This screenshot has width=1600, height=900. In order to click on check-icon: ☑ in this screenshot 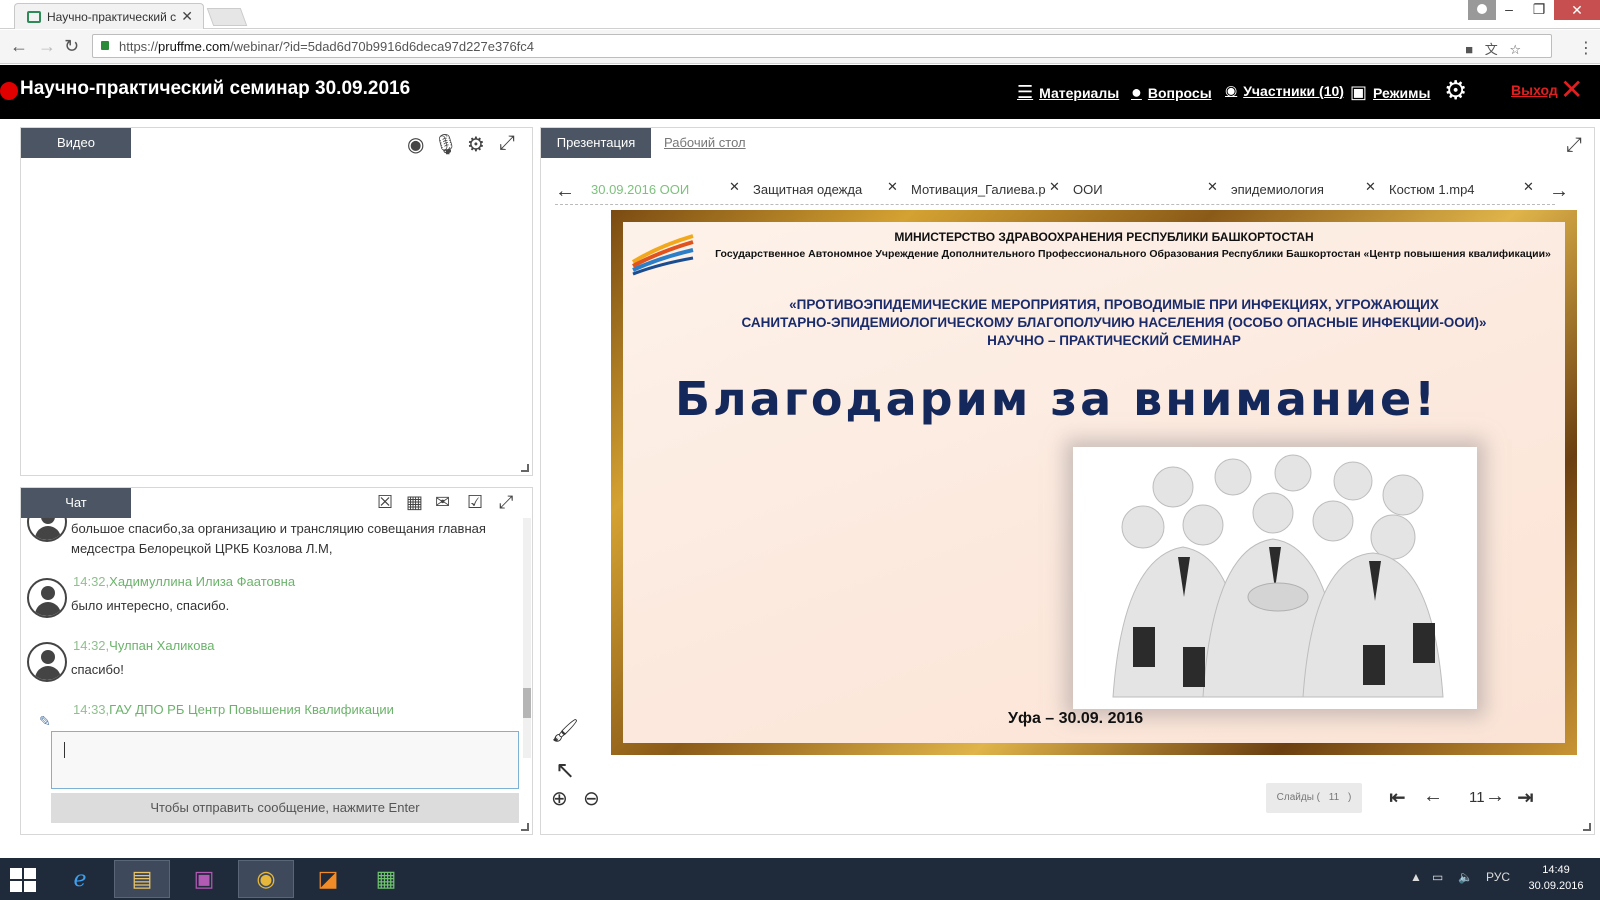, I will do `click(475, 502)`.